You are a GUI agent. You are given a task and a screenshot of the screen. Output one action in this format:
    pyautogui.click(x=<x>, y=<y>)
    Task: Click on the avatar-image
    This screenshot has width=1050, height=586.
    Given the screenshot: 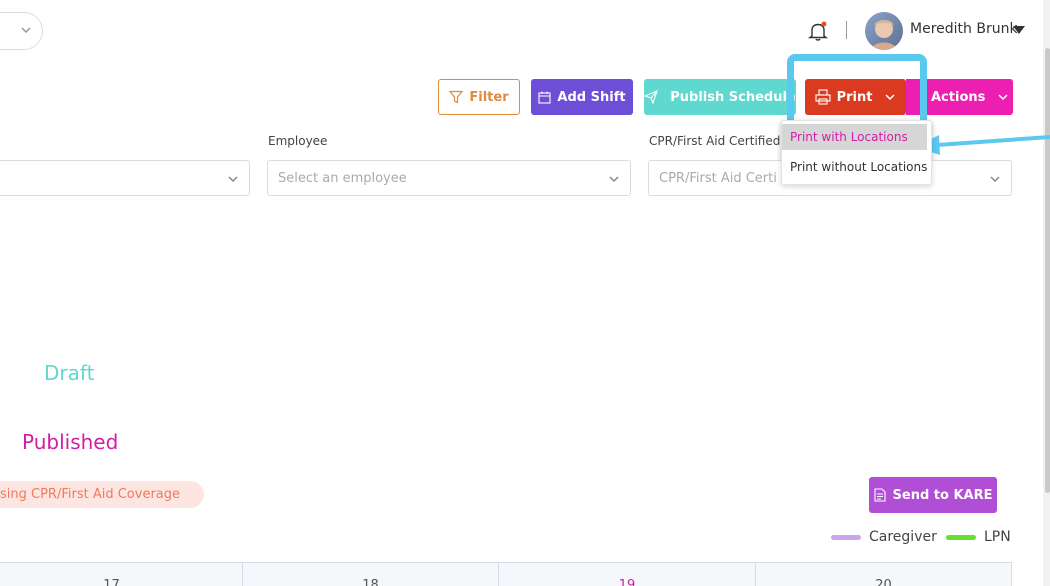 What is the action you would take?
    pyautogui.click(x=884, y=35)
    